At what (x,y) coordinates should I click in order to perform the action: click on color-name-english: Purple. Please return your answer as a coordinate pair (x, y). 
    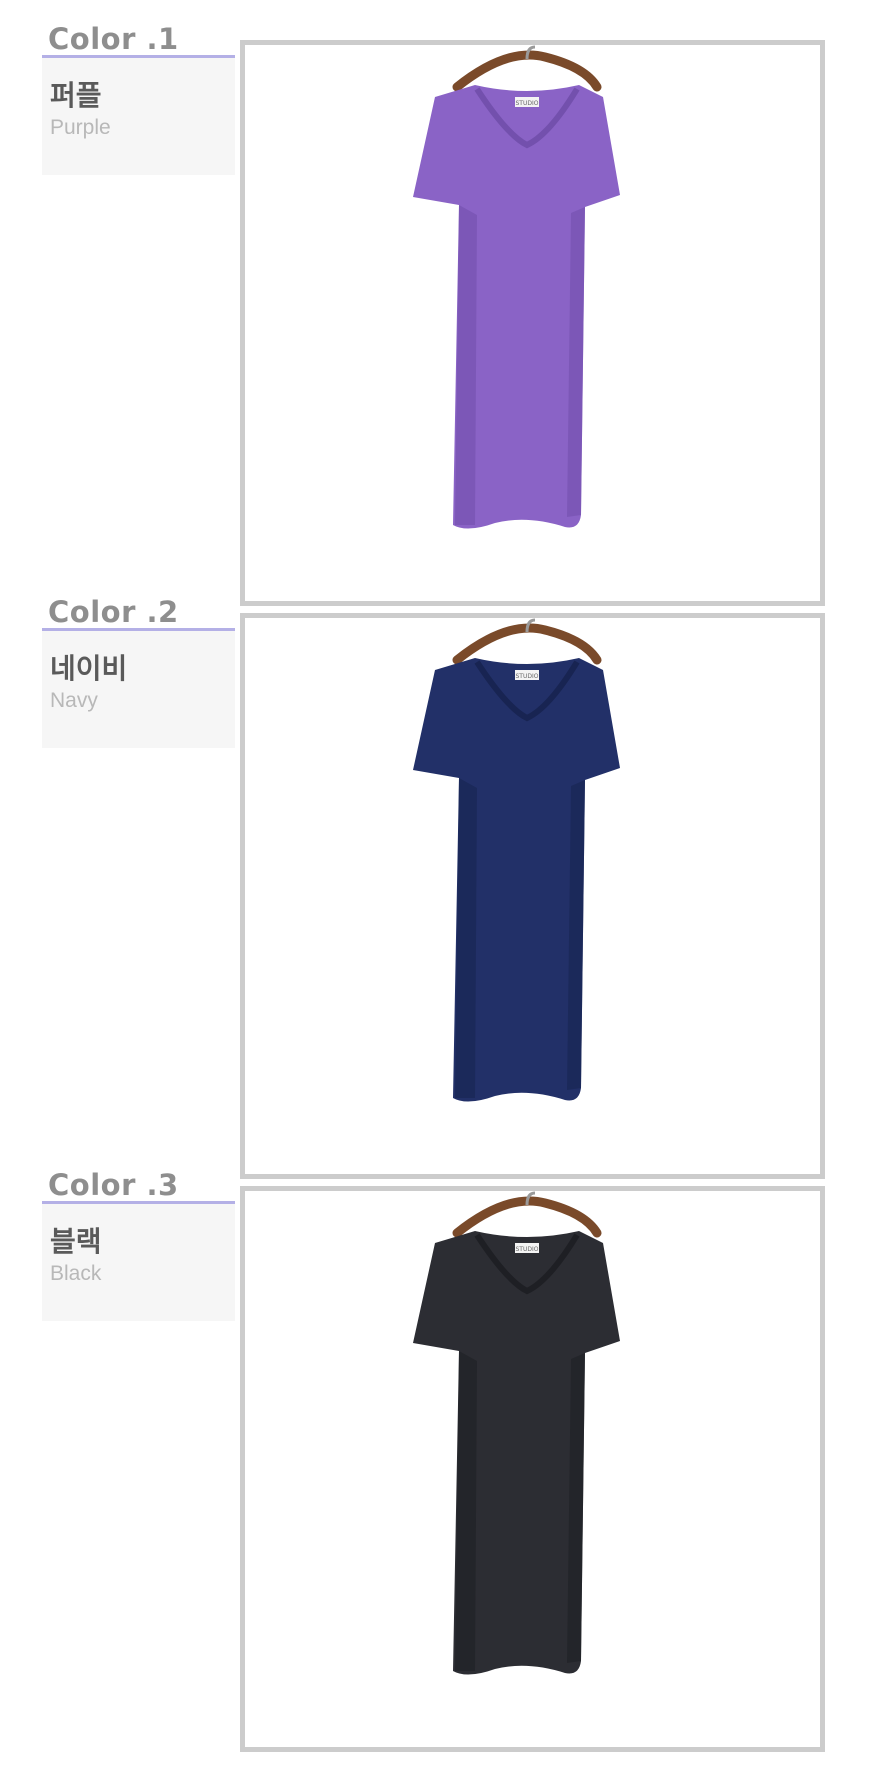
    Looking at the image, I should click on (80, 127).